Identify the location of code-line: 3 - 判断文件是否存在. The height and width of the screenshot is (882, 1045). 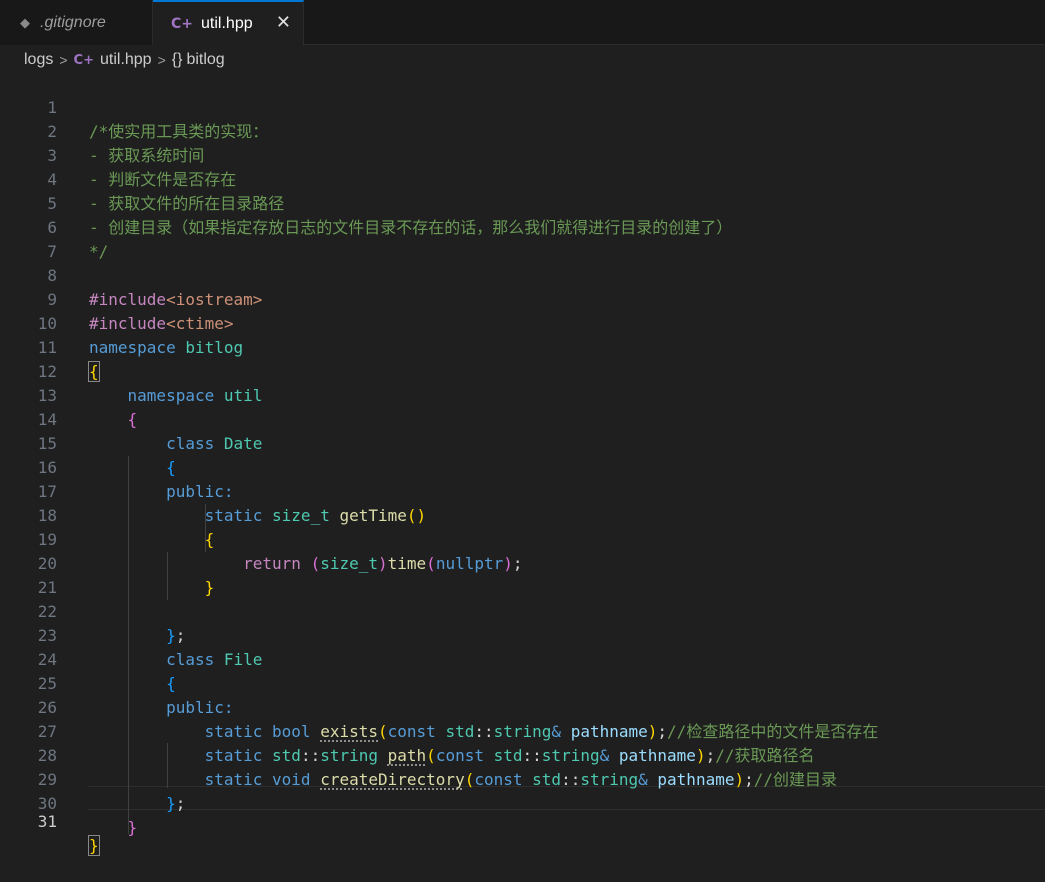
(522, 154).